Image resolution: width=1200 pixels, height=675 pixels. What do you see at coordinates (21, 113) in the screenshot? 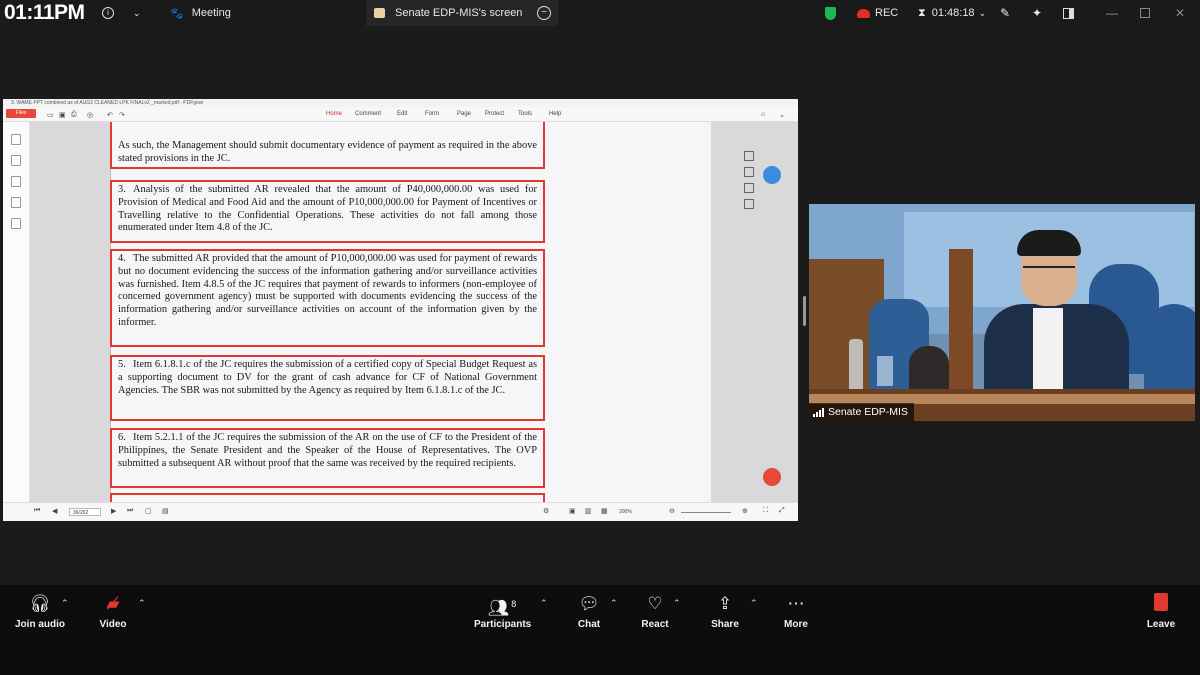
I see `files-button: Files` at bounding box center [21, 113].